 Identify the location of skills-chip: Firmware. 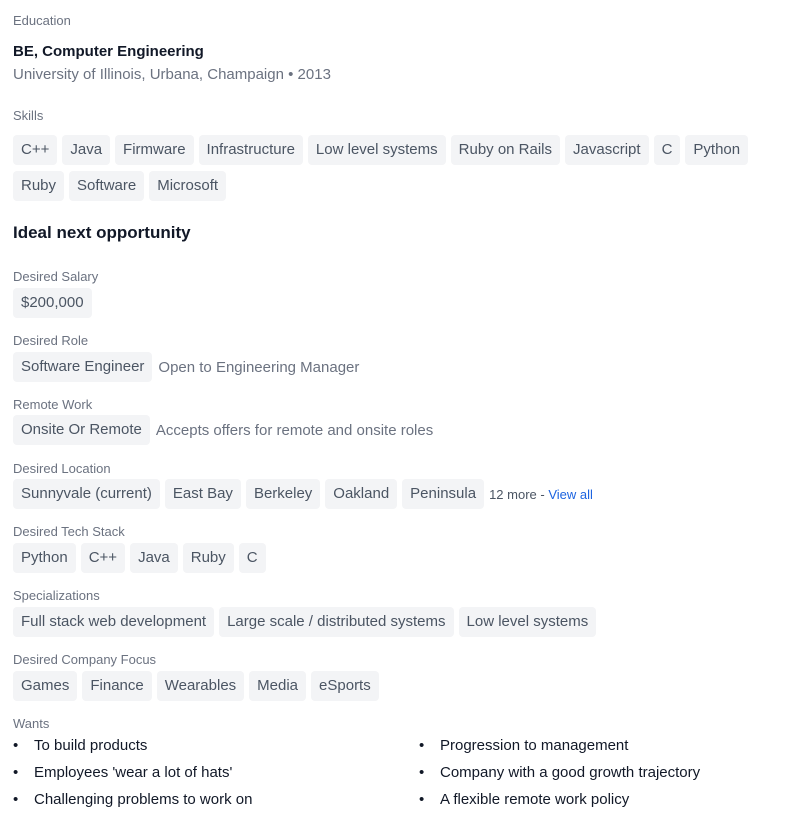
(154, 150).